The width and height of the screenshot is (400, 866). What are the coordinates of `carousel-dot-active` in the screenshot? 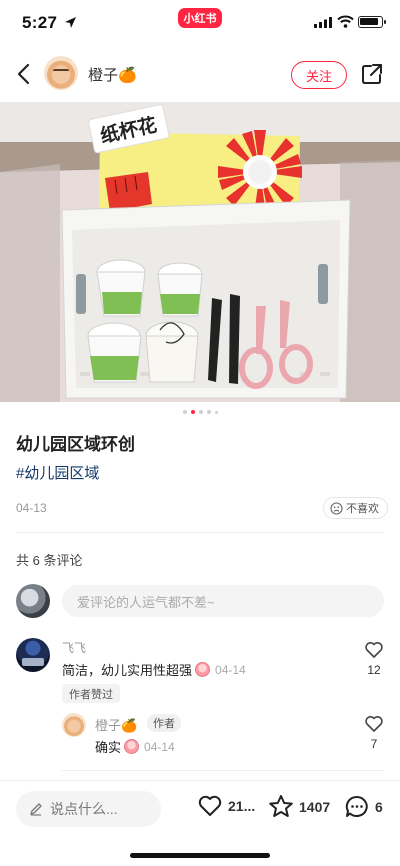 It's located at (192, 412).